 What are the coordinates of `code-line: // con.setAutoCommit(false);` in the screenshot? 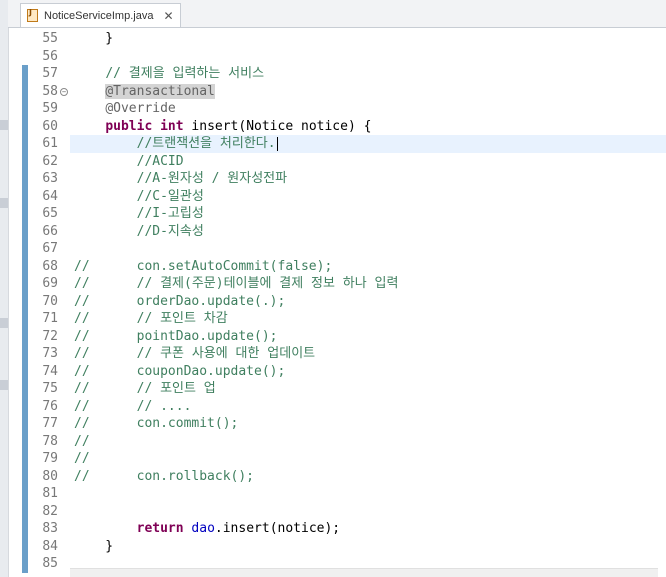 It's located at (203, 267).